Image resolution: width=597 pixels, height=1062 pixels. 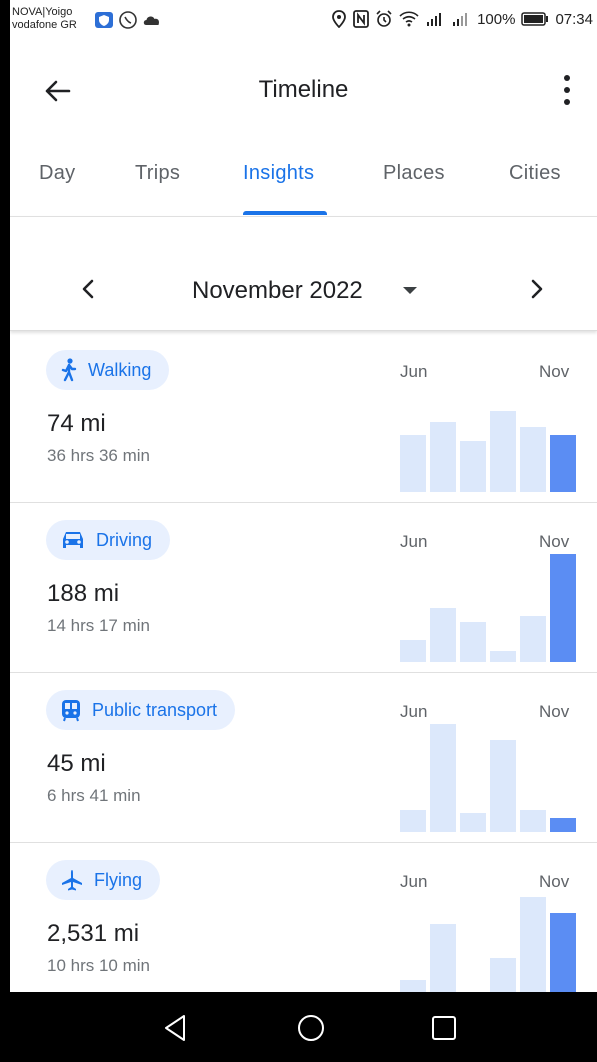 What do you see at coordinates (94, 795) in the screenshot?
I see `activity-duration: 6 hrs 41 min` at bounding box center [94, 795].